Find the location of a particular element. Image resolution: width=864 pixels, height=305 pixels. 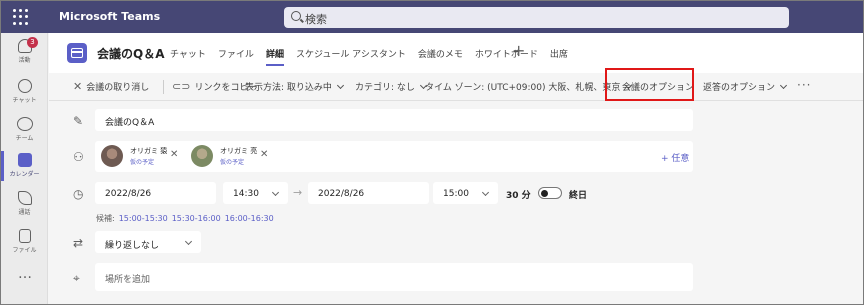

repeat-dropdown: 繰り返しなし is located at coordinates (148, 242).